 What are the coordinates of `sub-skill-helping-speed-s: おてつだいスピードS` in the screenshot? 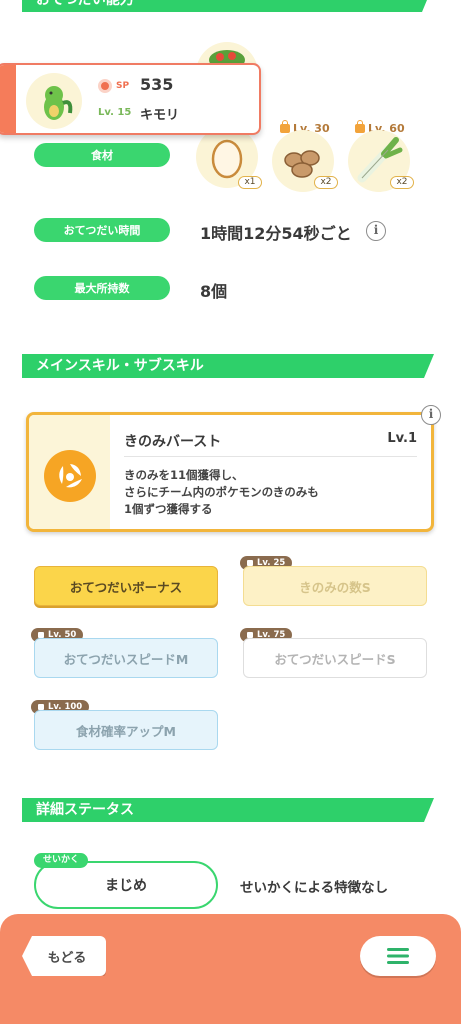 It's located at (335, 658).